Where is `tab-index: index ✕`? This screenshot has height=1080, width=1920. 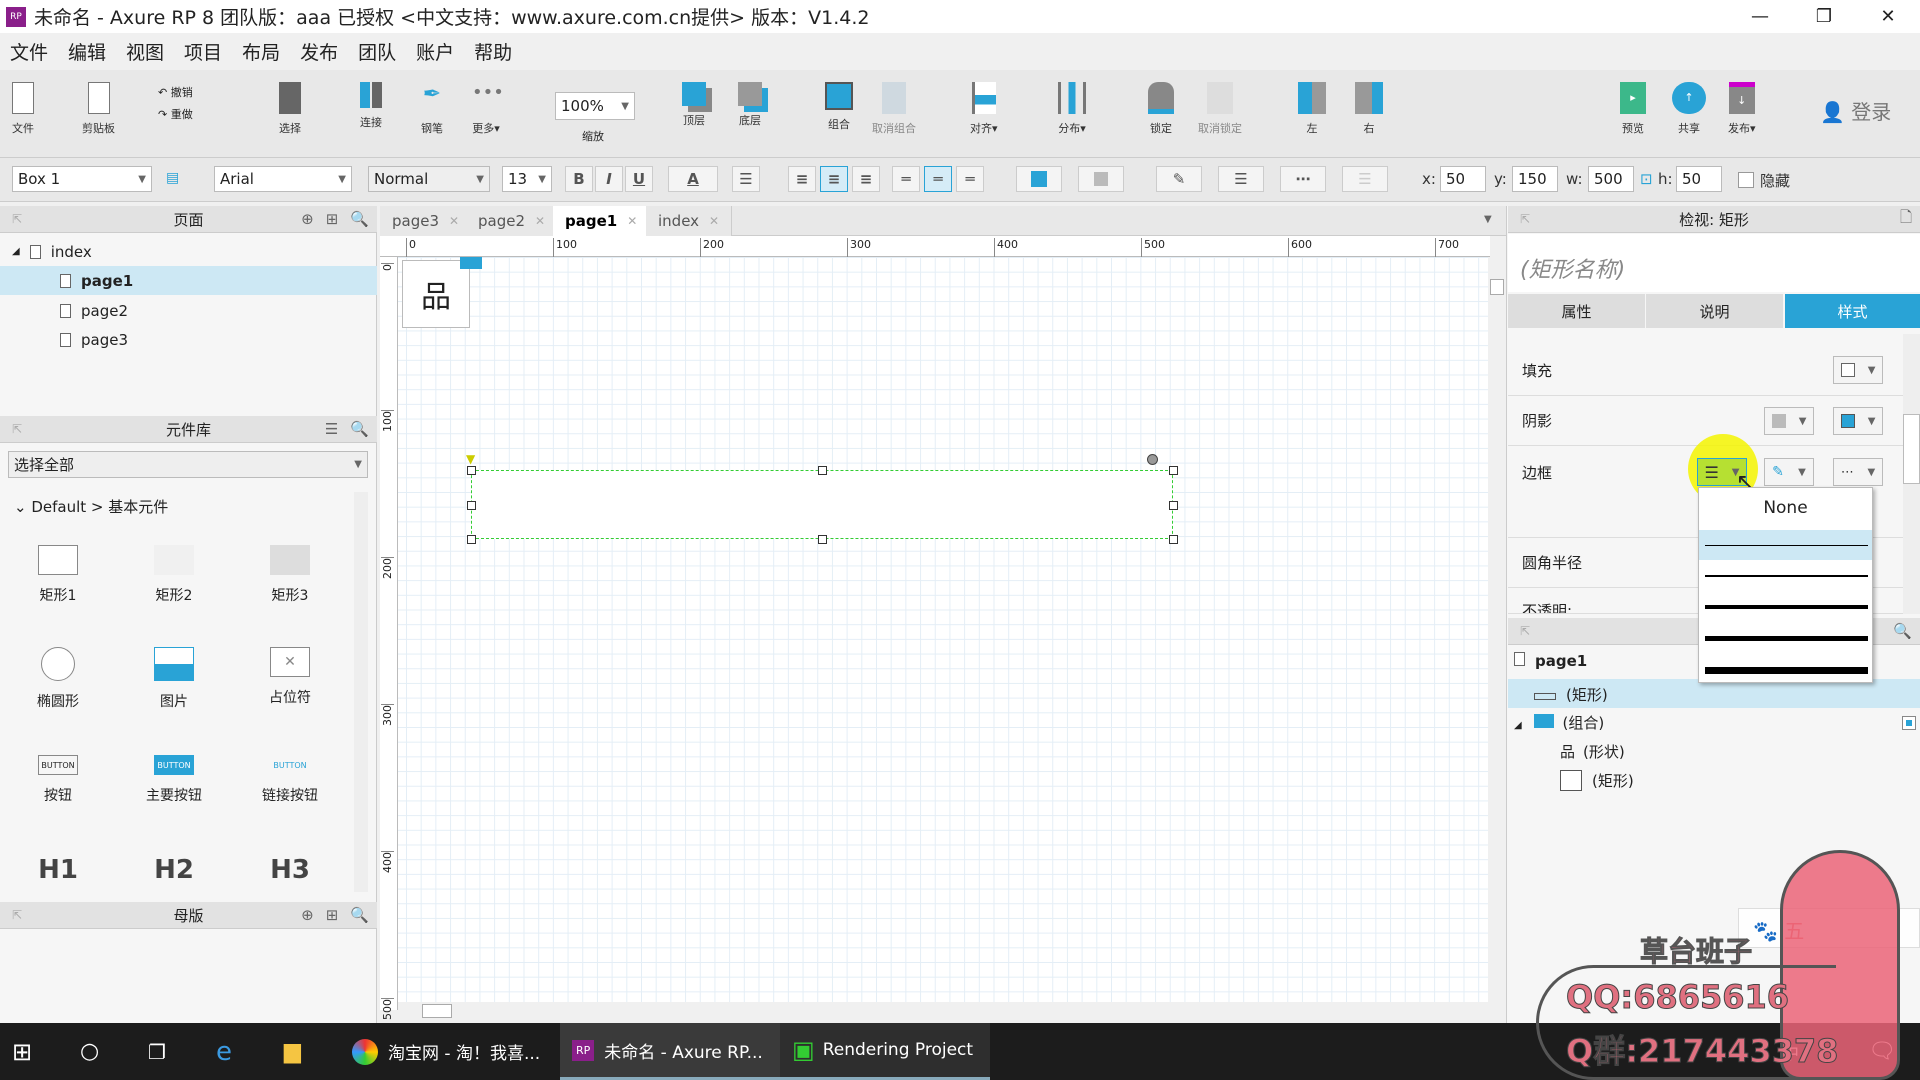
tab-index: index ✕ is located at coordinates (689, 221).